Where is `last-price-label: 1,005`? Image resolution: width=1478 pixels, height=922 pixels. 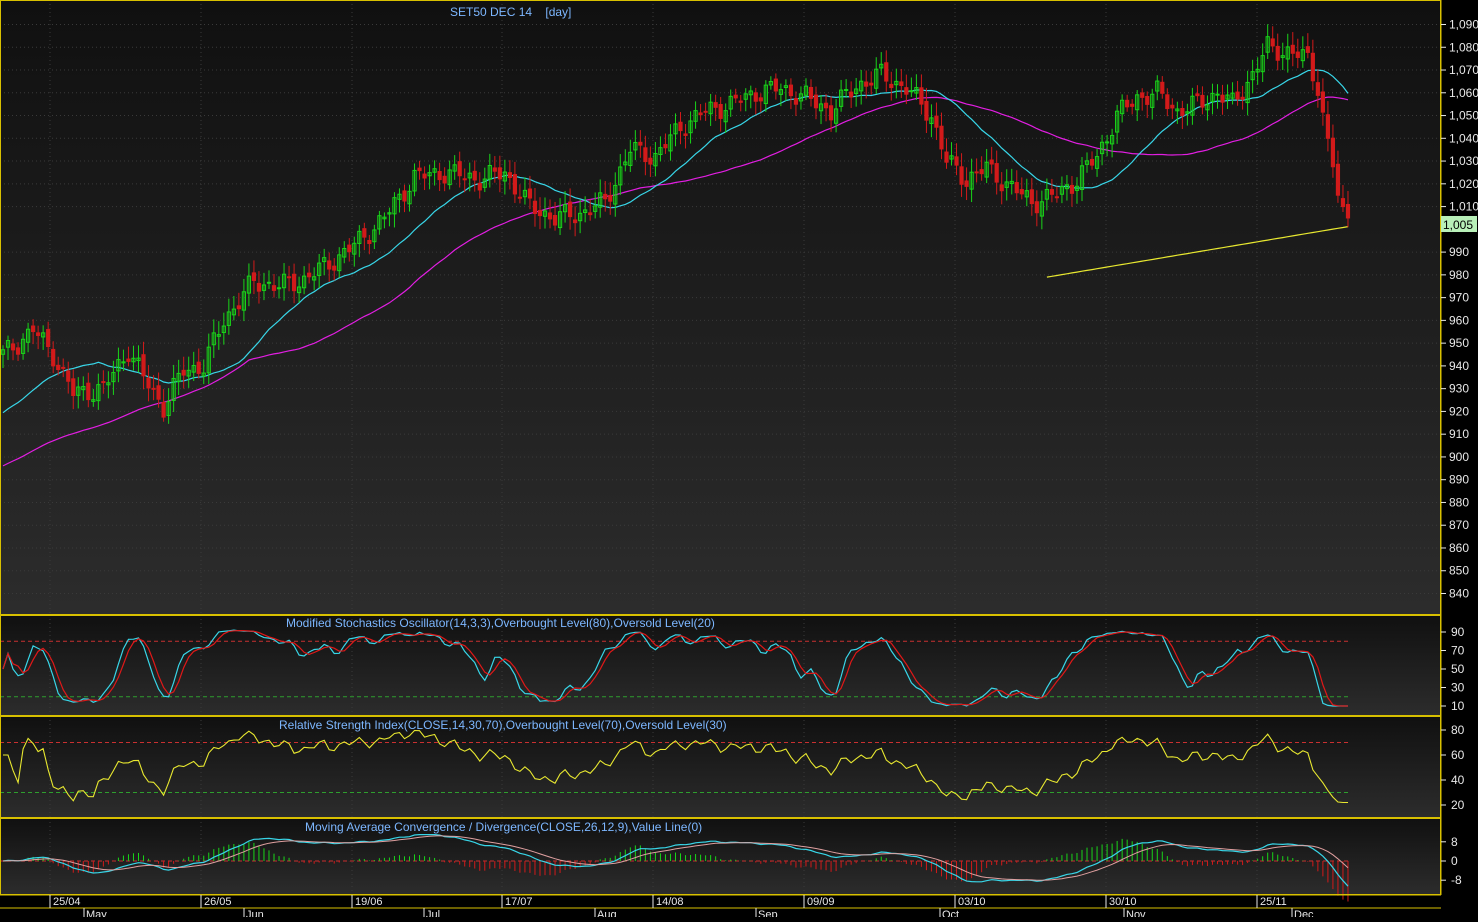
last-price-label: 1,005 is located at coordinates (1458, 225).